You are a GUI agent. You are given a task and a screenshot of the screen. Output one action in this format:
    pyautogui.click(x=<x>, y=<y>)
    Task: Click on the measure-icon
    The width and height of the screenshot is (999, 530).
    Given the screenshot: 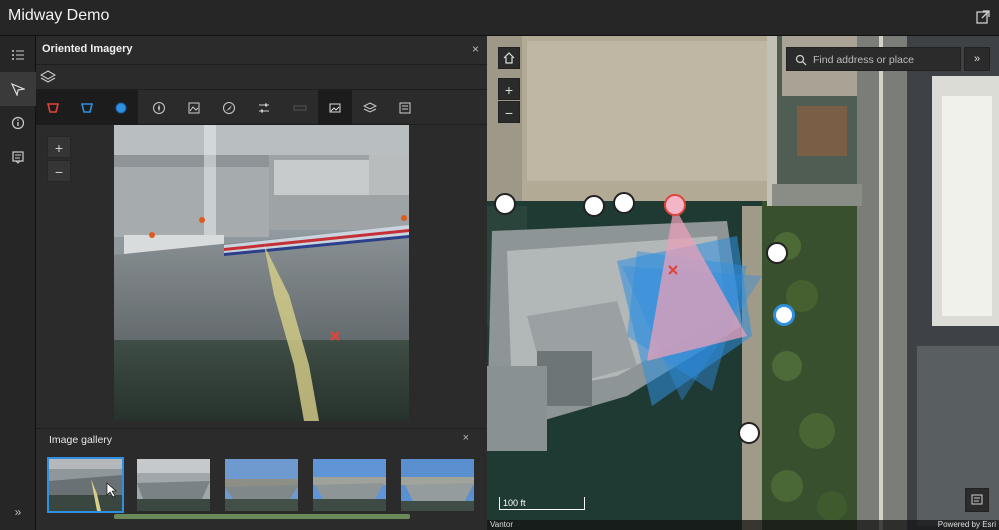 What is the action you would take?
    pyautogui.click(x=300, y=107)
    